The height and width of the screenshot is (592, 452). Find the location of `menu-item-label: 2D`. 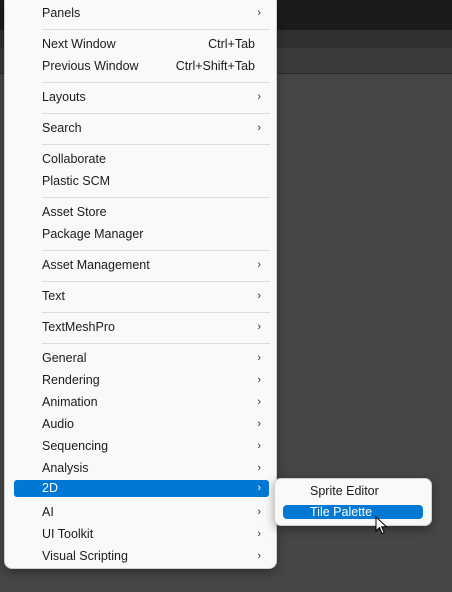

menu-item-label: 2D is located at coordinates (50, 488).